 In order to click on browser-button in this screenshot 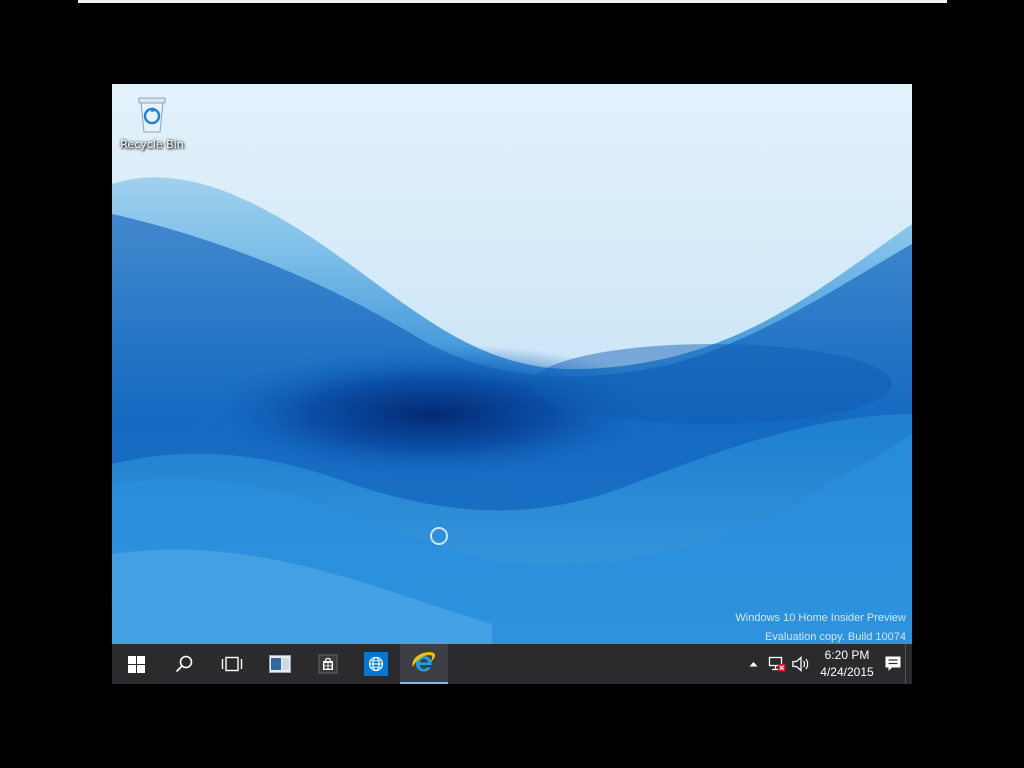, I will do `click(376, 664)`.